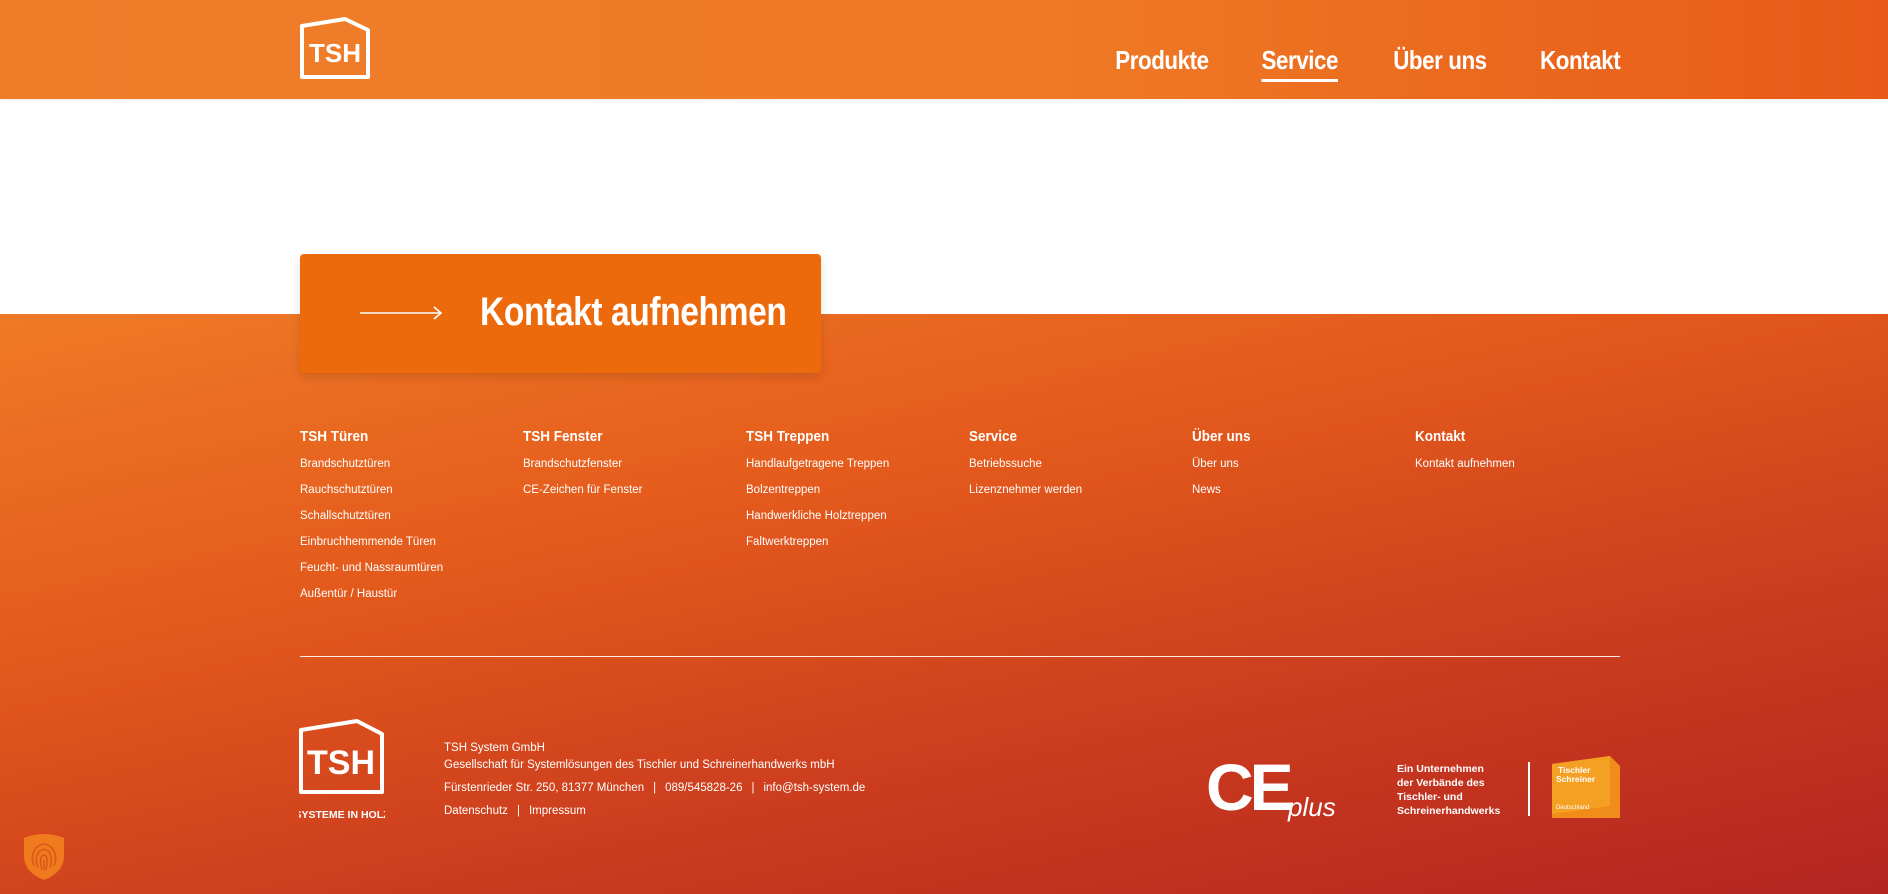 This screenshot has height=894, width=1888. What do you see at coordinates (1360, 63) in the screenshot?
I see `main-nav: Produkte Service Über uns Kontakt` at bounding box center [1360, 63].